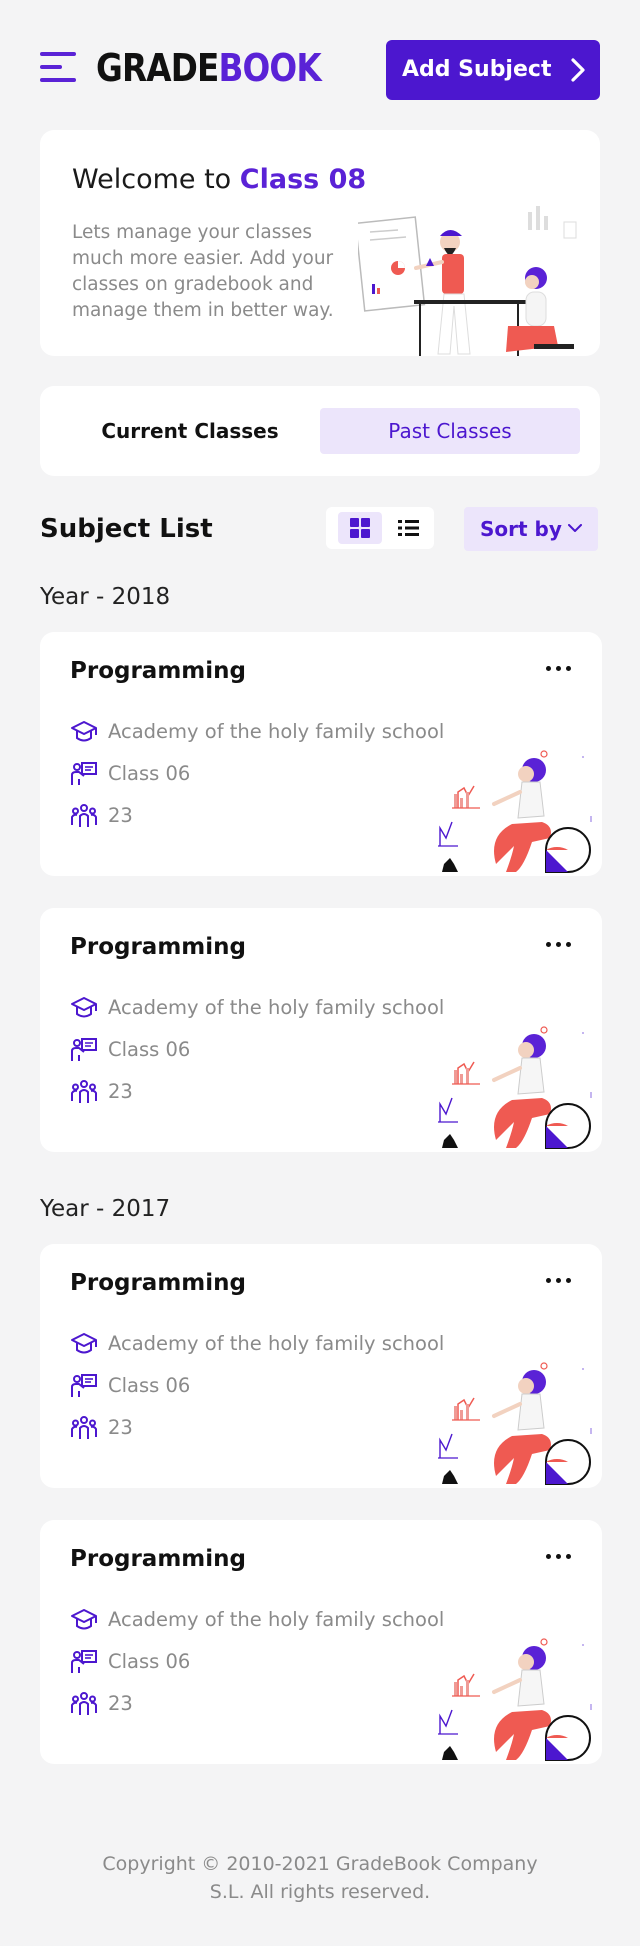 The height and width of the screenshot is (1946, 640). Describe the element at coordinates (209, 68) in the screenshot. I see `gradebook-logo: GRADEBOOK` at that location.